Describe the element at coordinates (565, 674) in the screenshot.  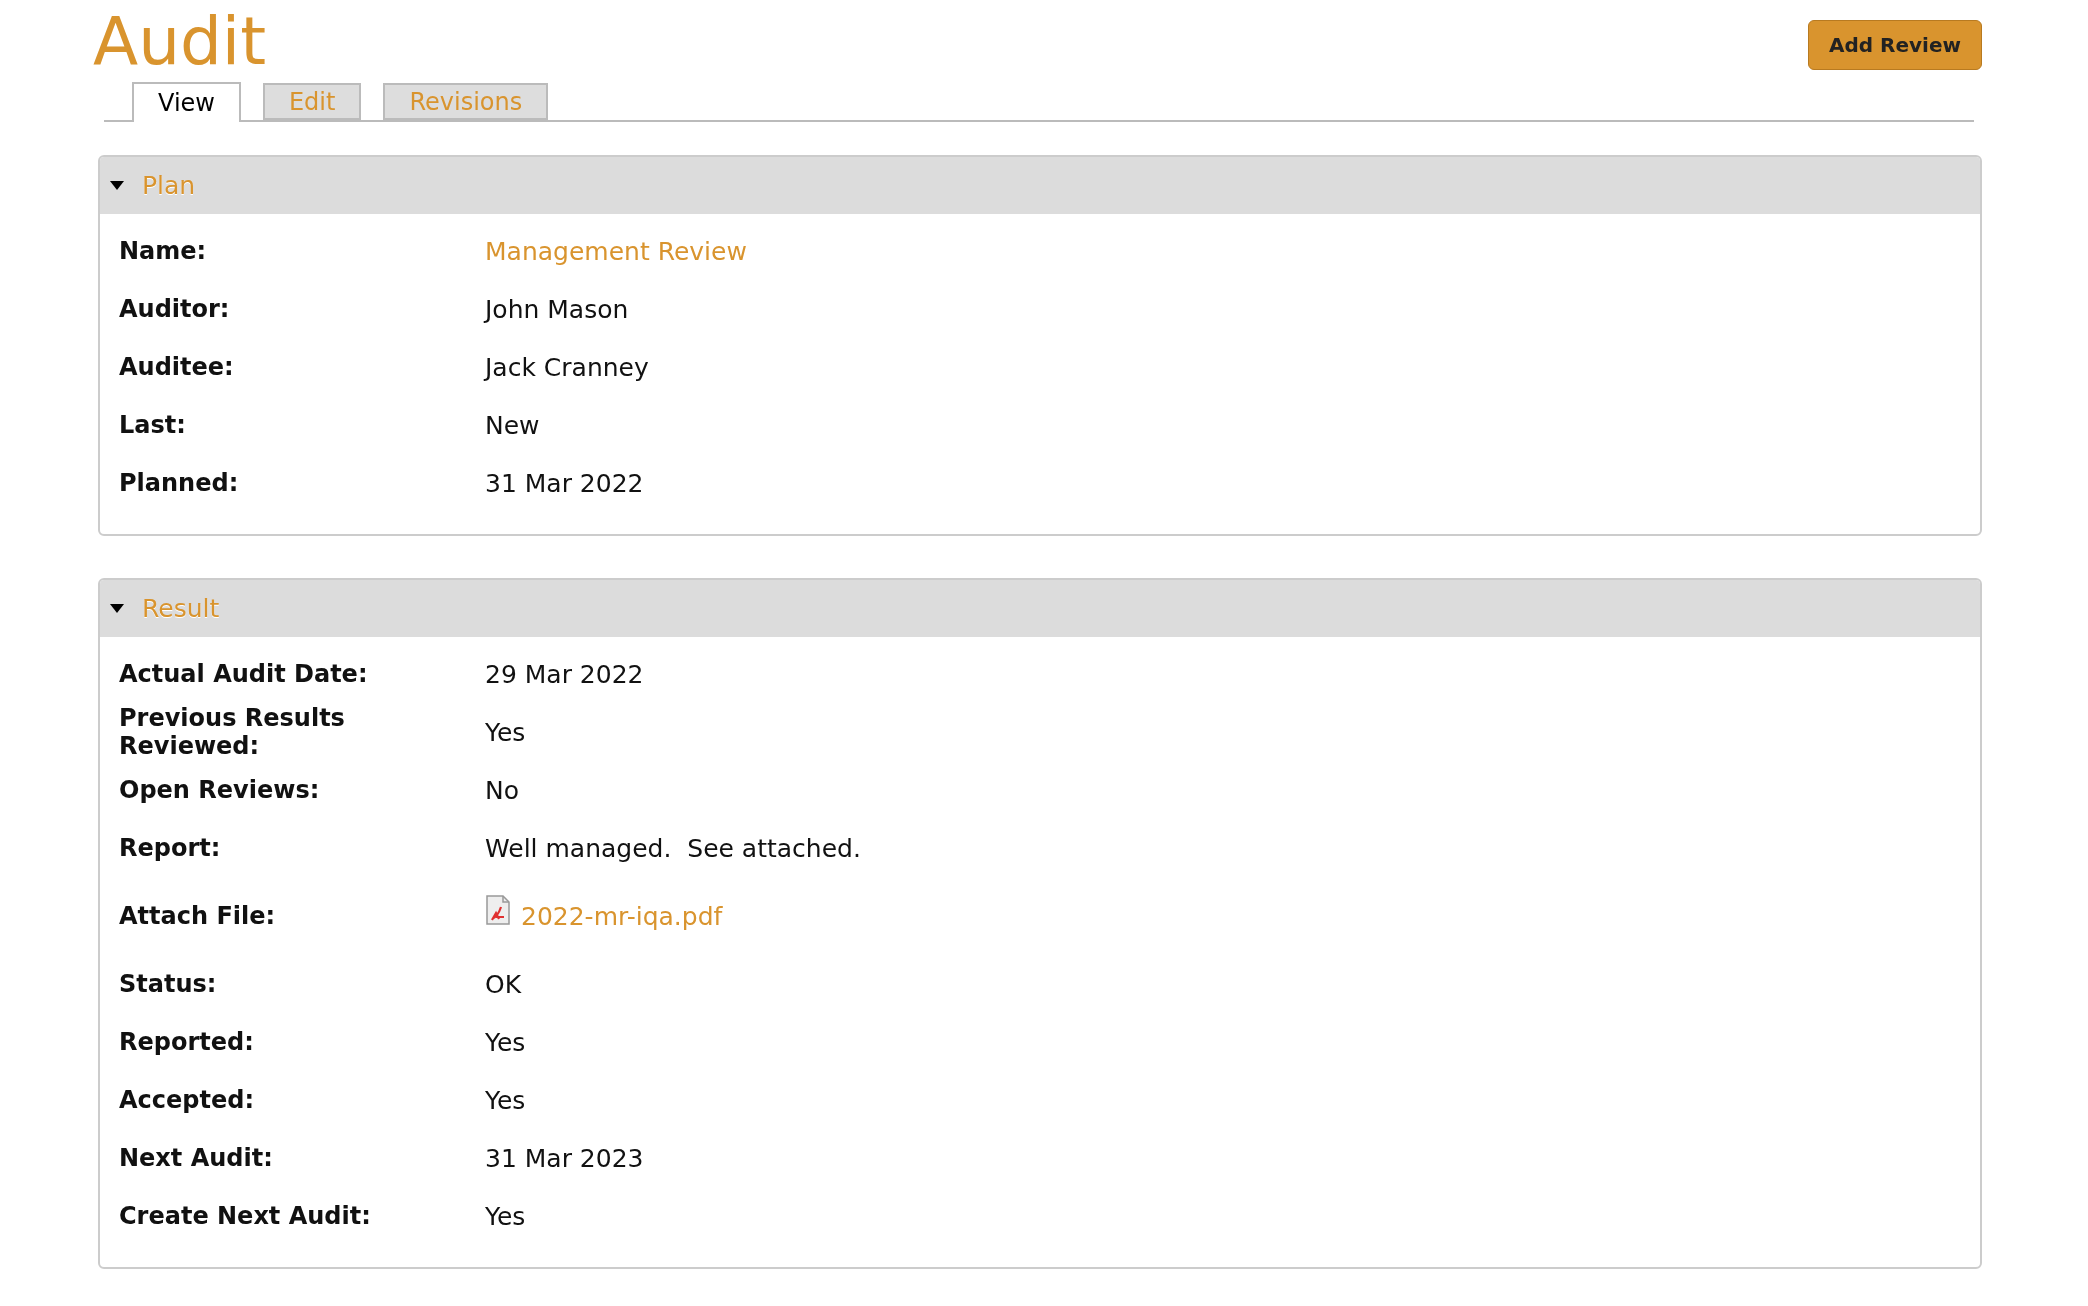
I see `field-value: 29 Mar 2022` at that location.